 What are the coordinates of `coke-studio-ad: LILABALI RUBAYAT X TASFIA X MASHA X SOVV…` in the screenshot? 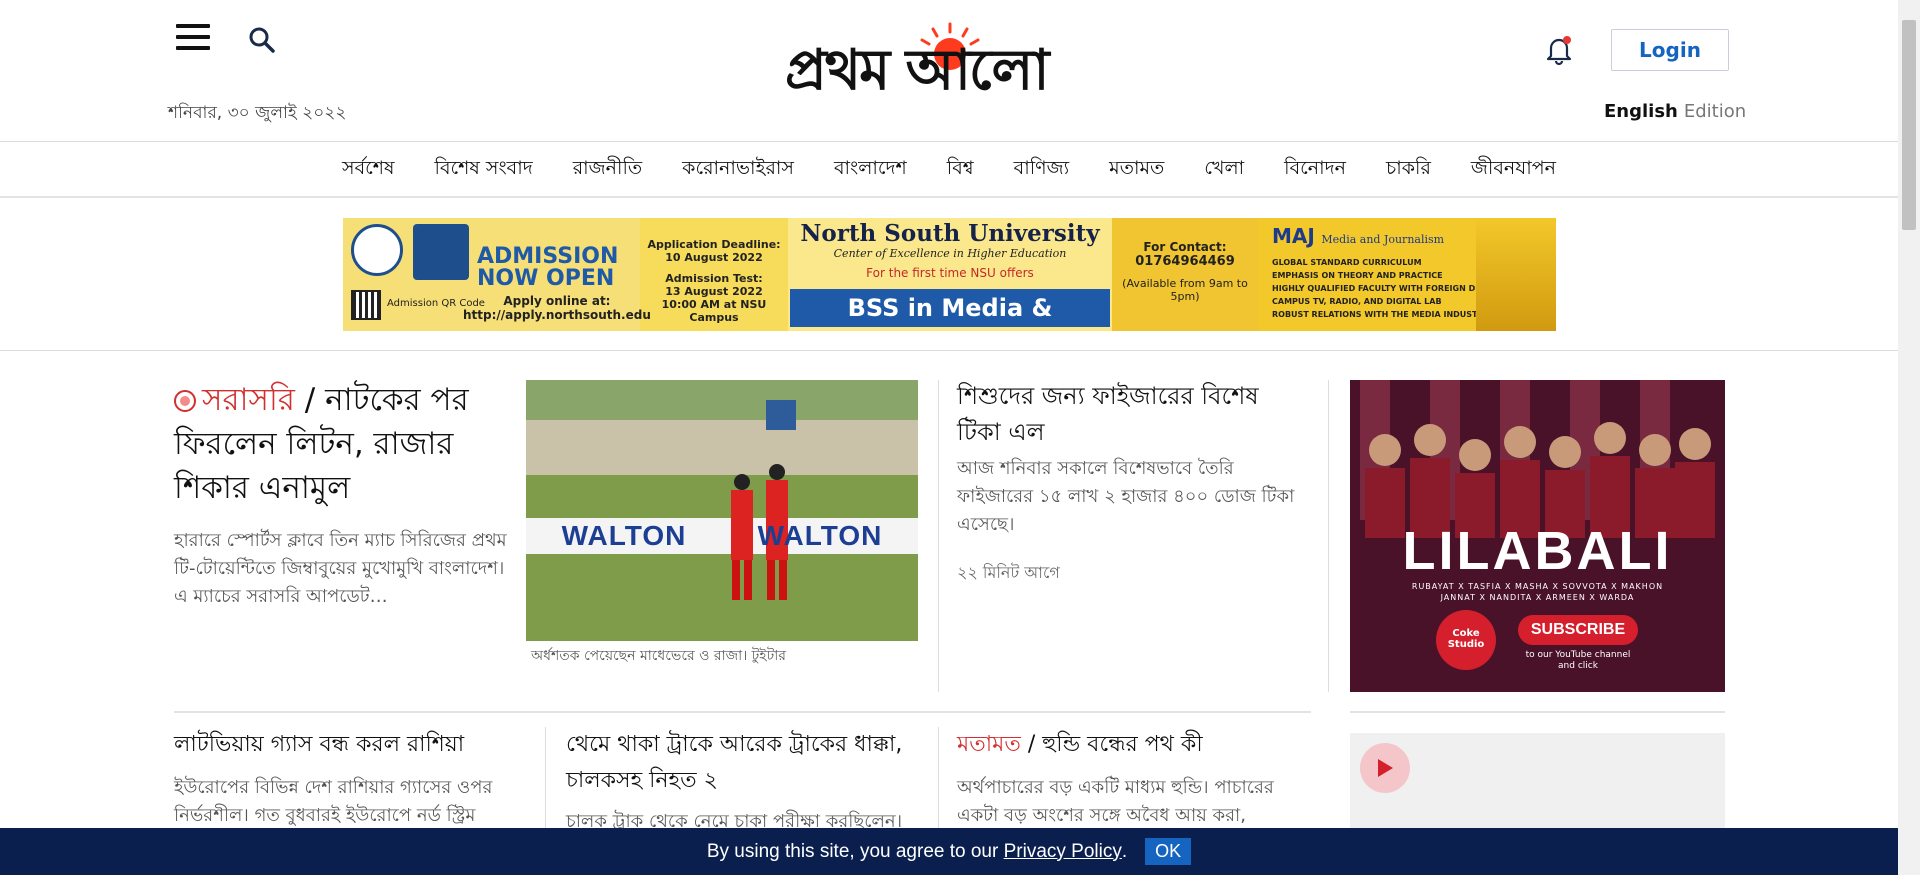 It's located at (1537, 536).